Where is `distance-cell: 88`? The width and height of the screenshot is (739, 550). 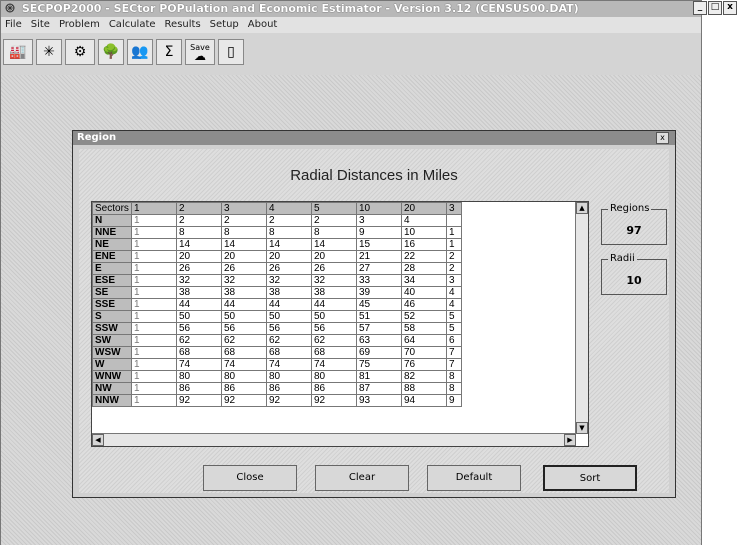 distance-cell: 88 is located at coordinates (424, 388).